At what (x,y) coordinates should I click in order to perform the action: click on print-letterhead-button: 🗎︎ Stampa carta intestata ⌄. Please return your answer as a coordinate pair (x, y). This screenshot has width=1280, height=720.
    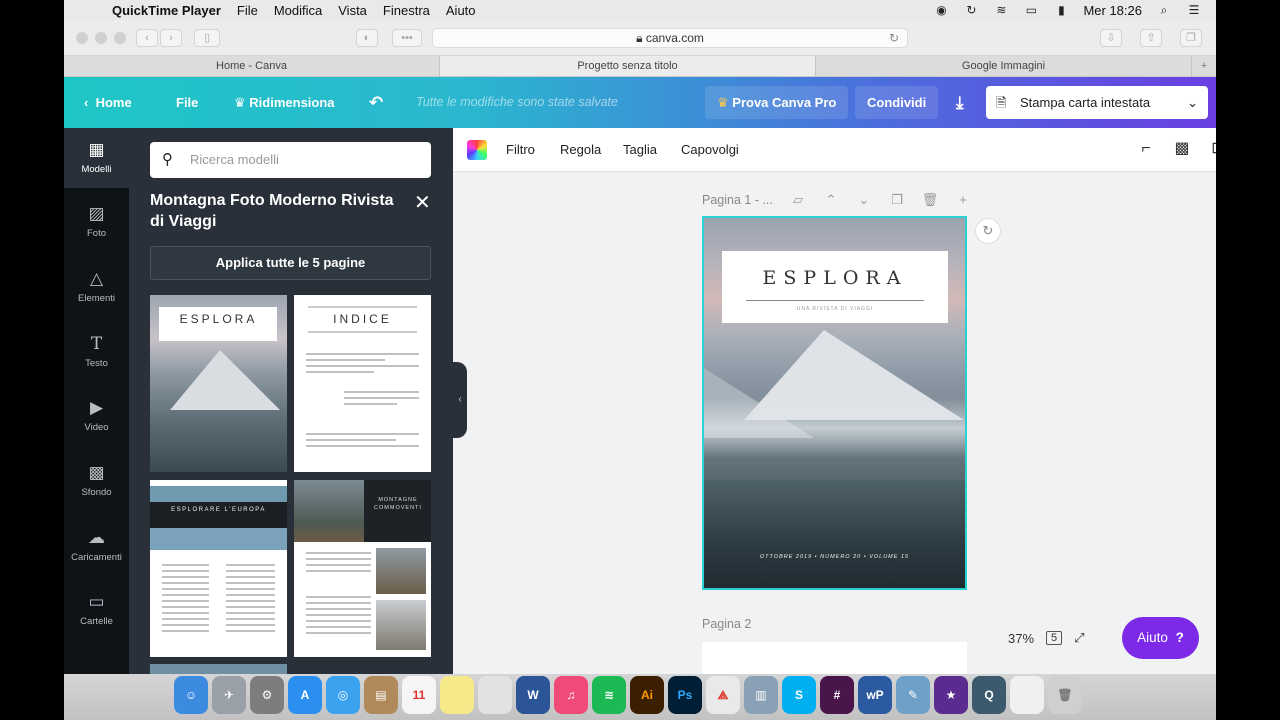
    Looking at the image, I should click on (1097, 102).